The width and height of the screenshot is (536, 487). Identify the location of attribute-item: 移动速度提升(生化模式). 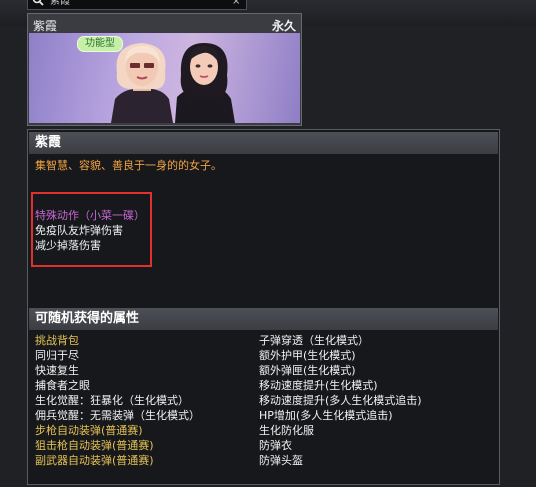
(318, 385).